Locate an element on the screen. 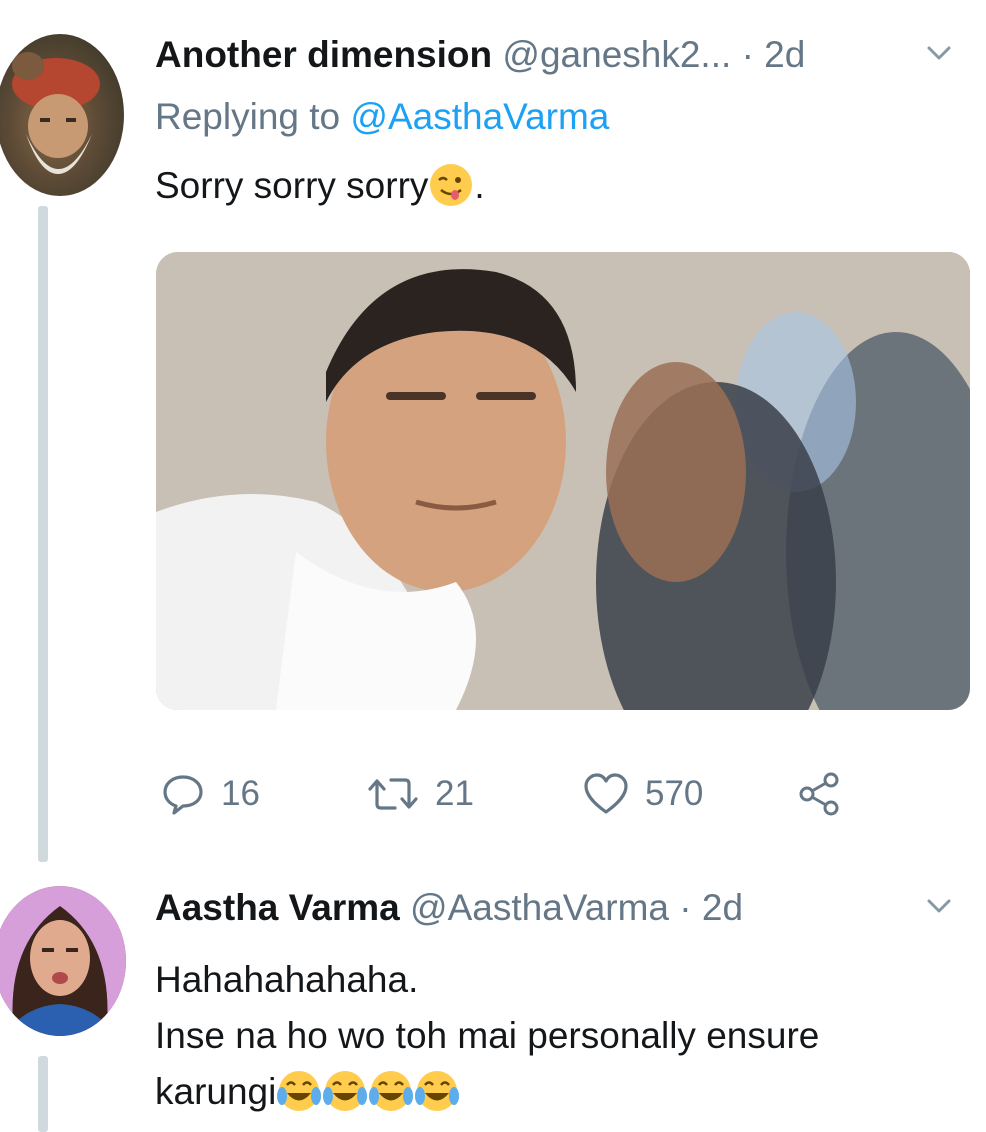 This screenshot has width=986, height=1132. share-icon is located at coordinates (819, 794).